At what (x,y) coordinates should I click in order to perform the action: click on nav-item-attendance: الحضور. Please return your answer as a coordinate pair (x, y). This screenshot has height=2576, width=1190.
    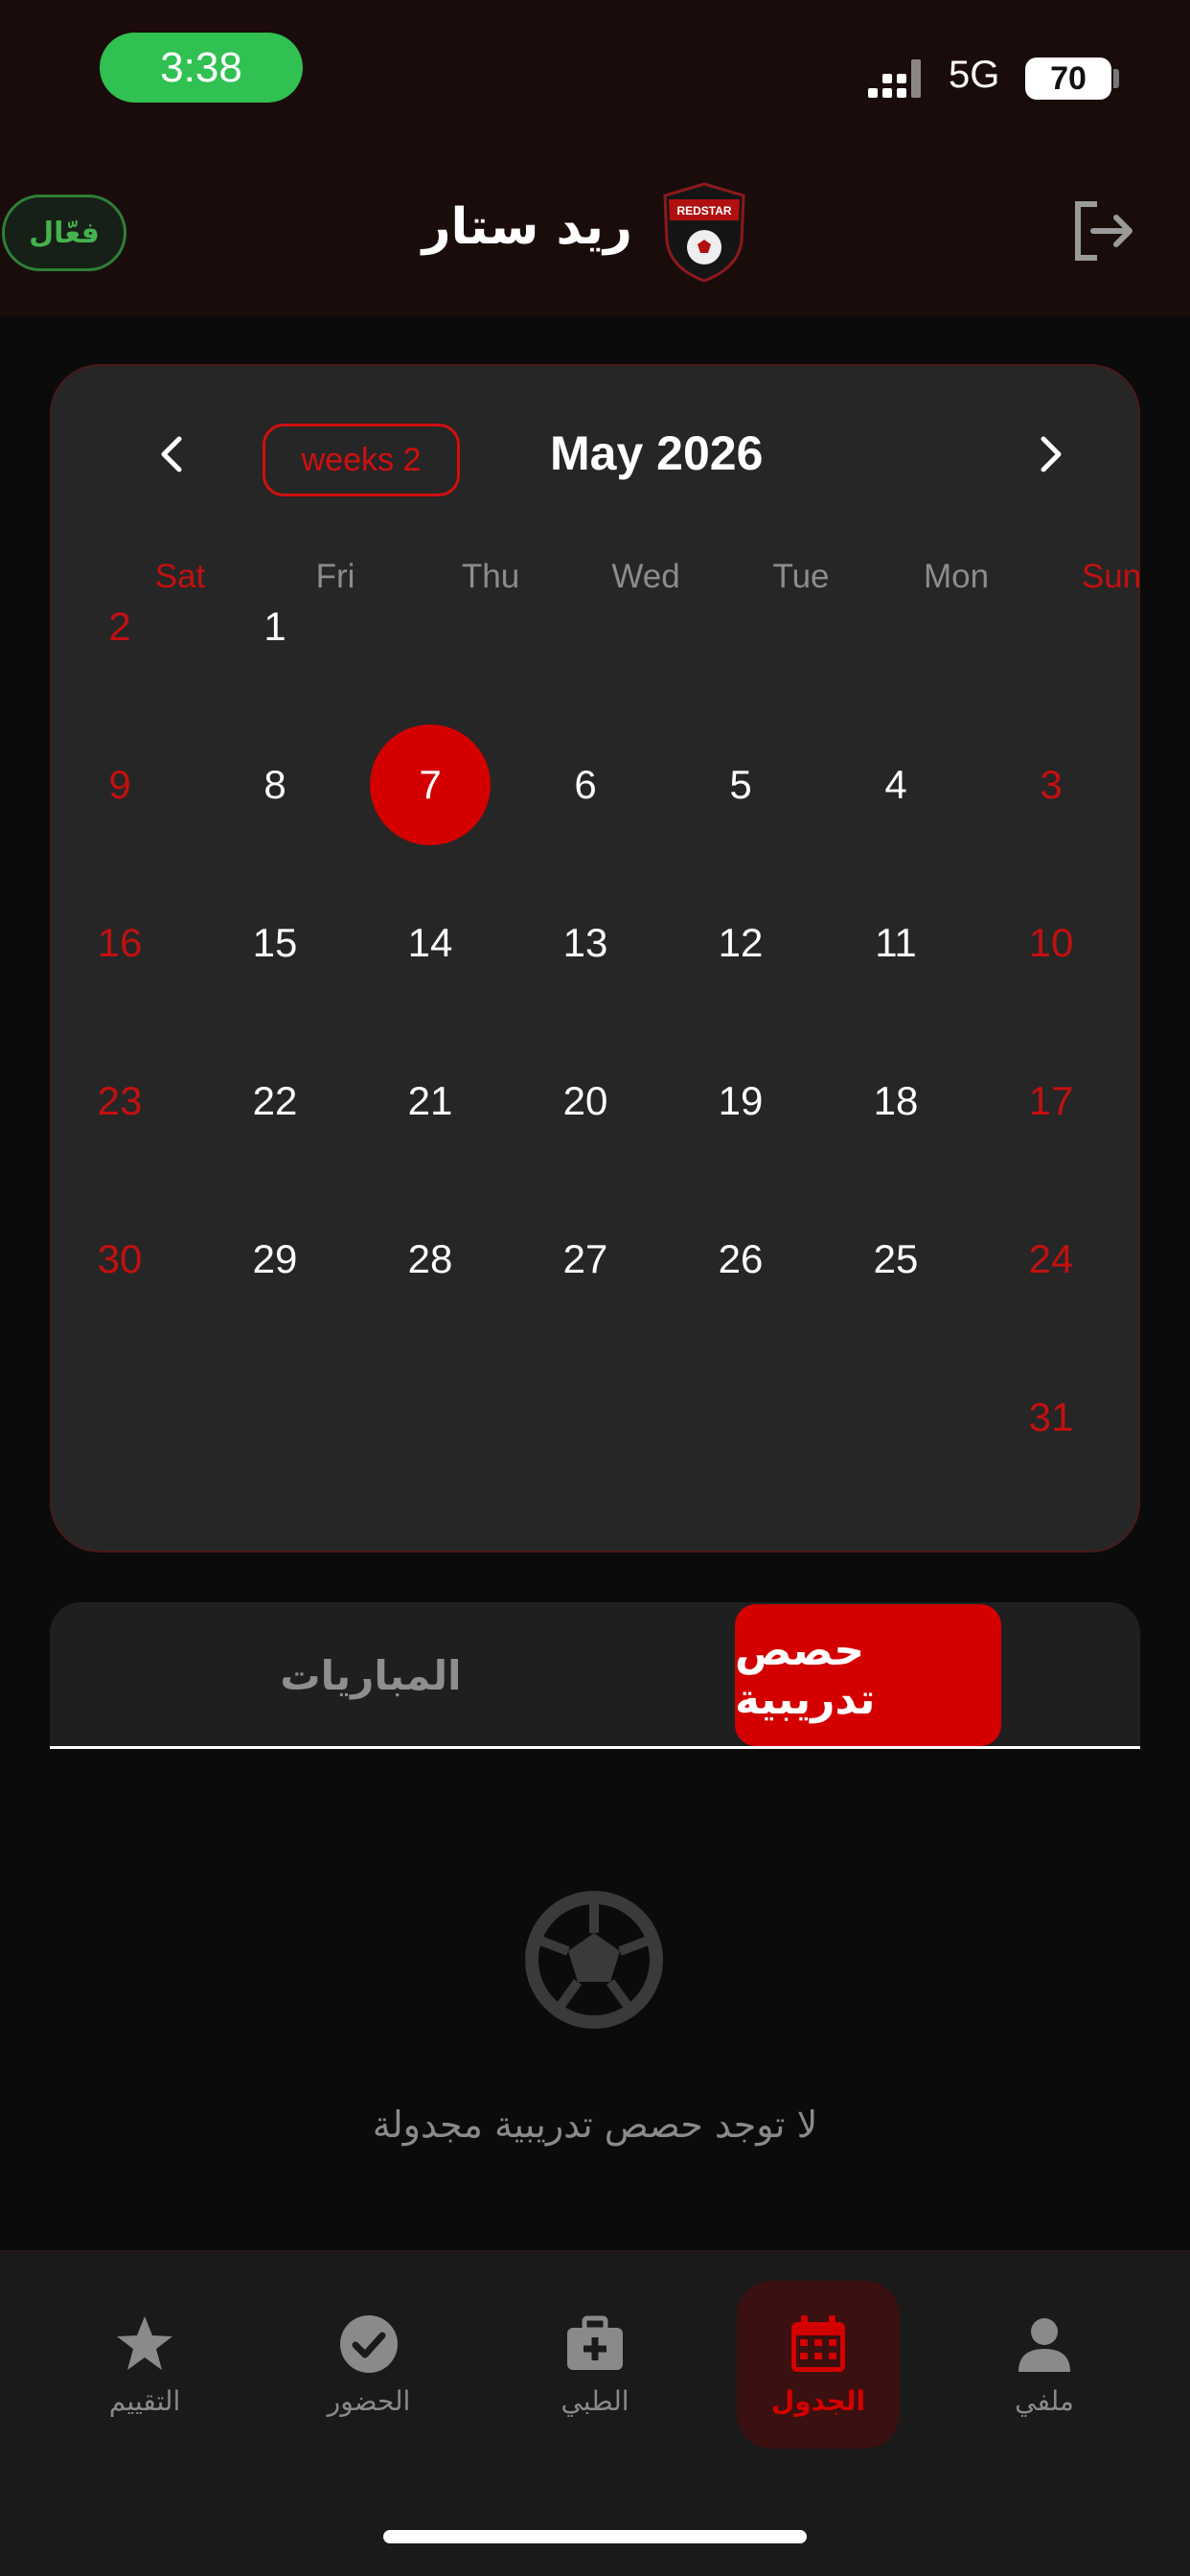
    Looking at the image, I should click on (369, 2365).